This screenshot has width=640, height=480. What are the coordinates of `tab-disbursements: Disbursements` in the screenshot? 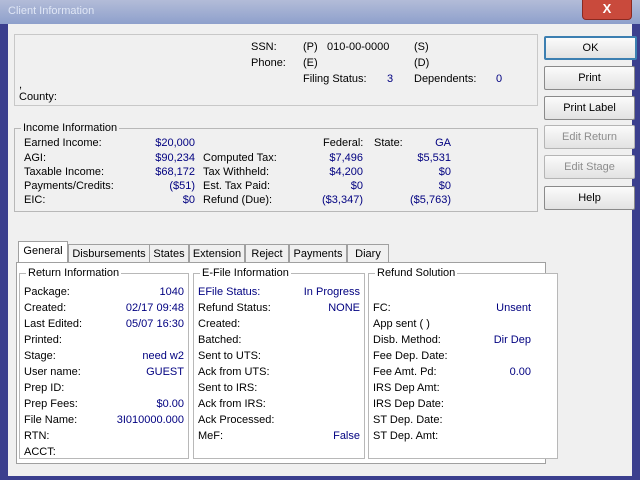 It's located at (109, 253).